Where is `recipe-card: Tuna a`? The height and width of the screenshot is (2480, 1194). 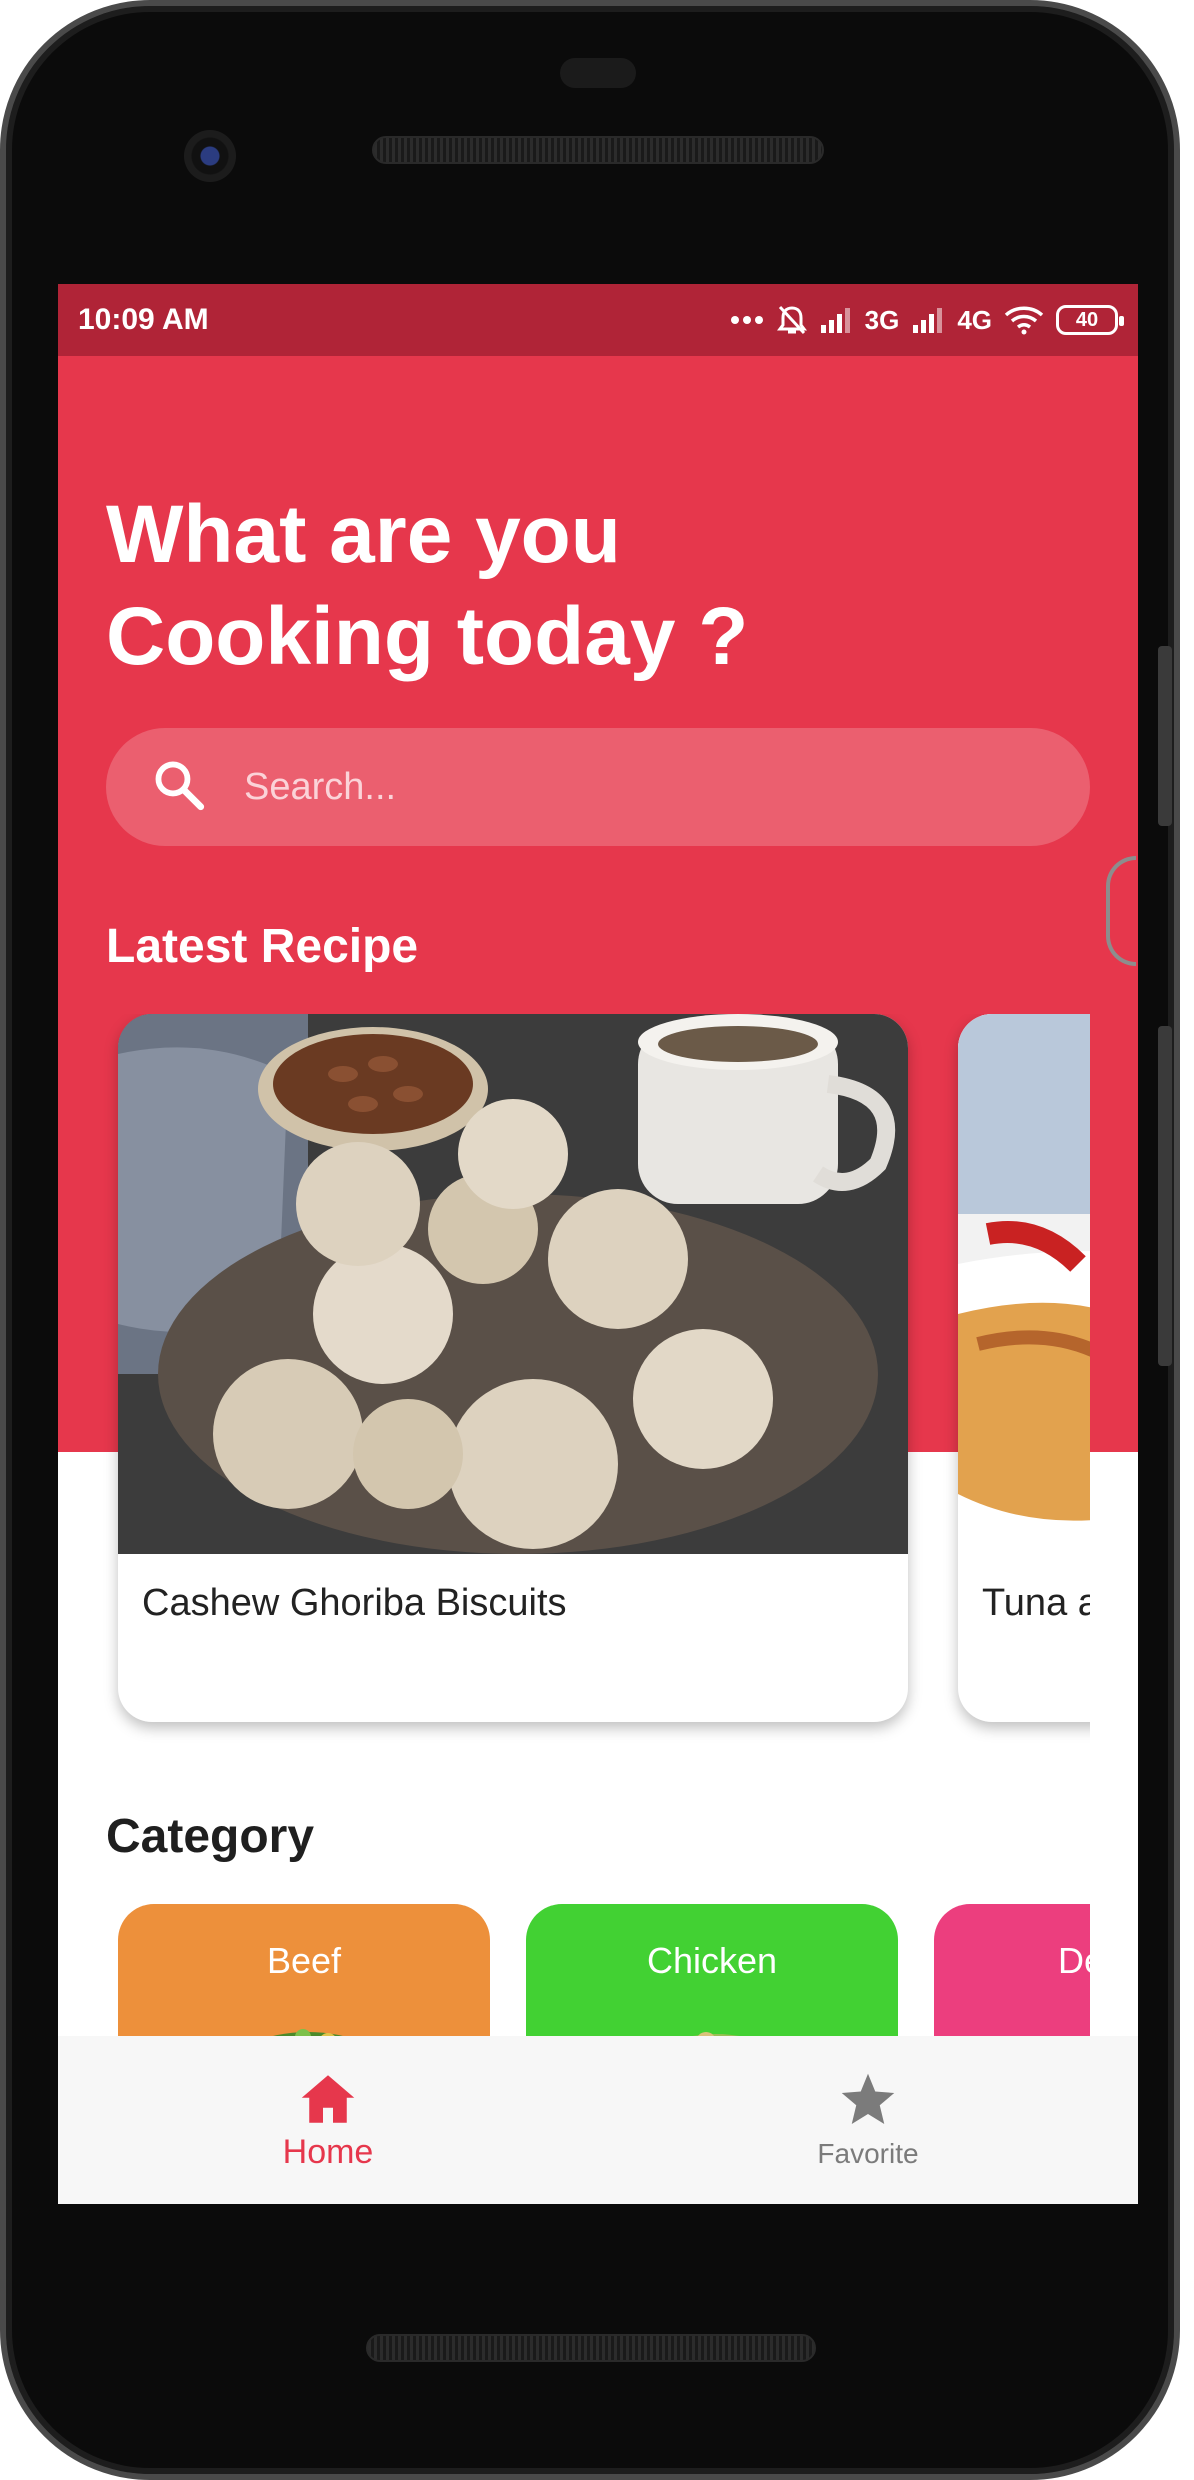 recipe-card: Tuna a is located at coordinates (1024, 1368).